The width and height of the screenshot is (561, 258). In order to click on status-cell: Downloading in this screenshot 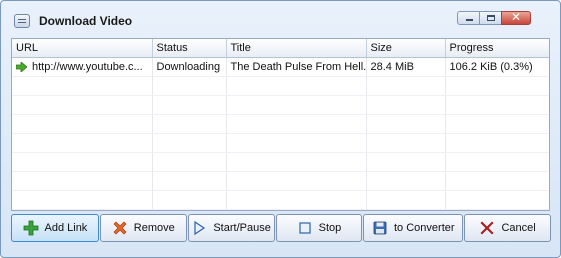, I will do `click(189, 67)`.